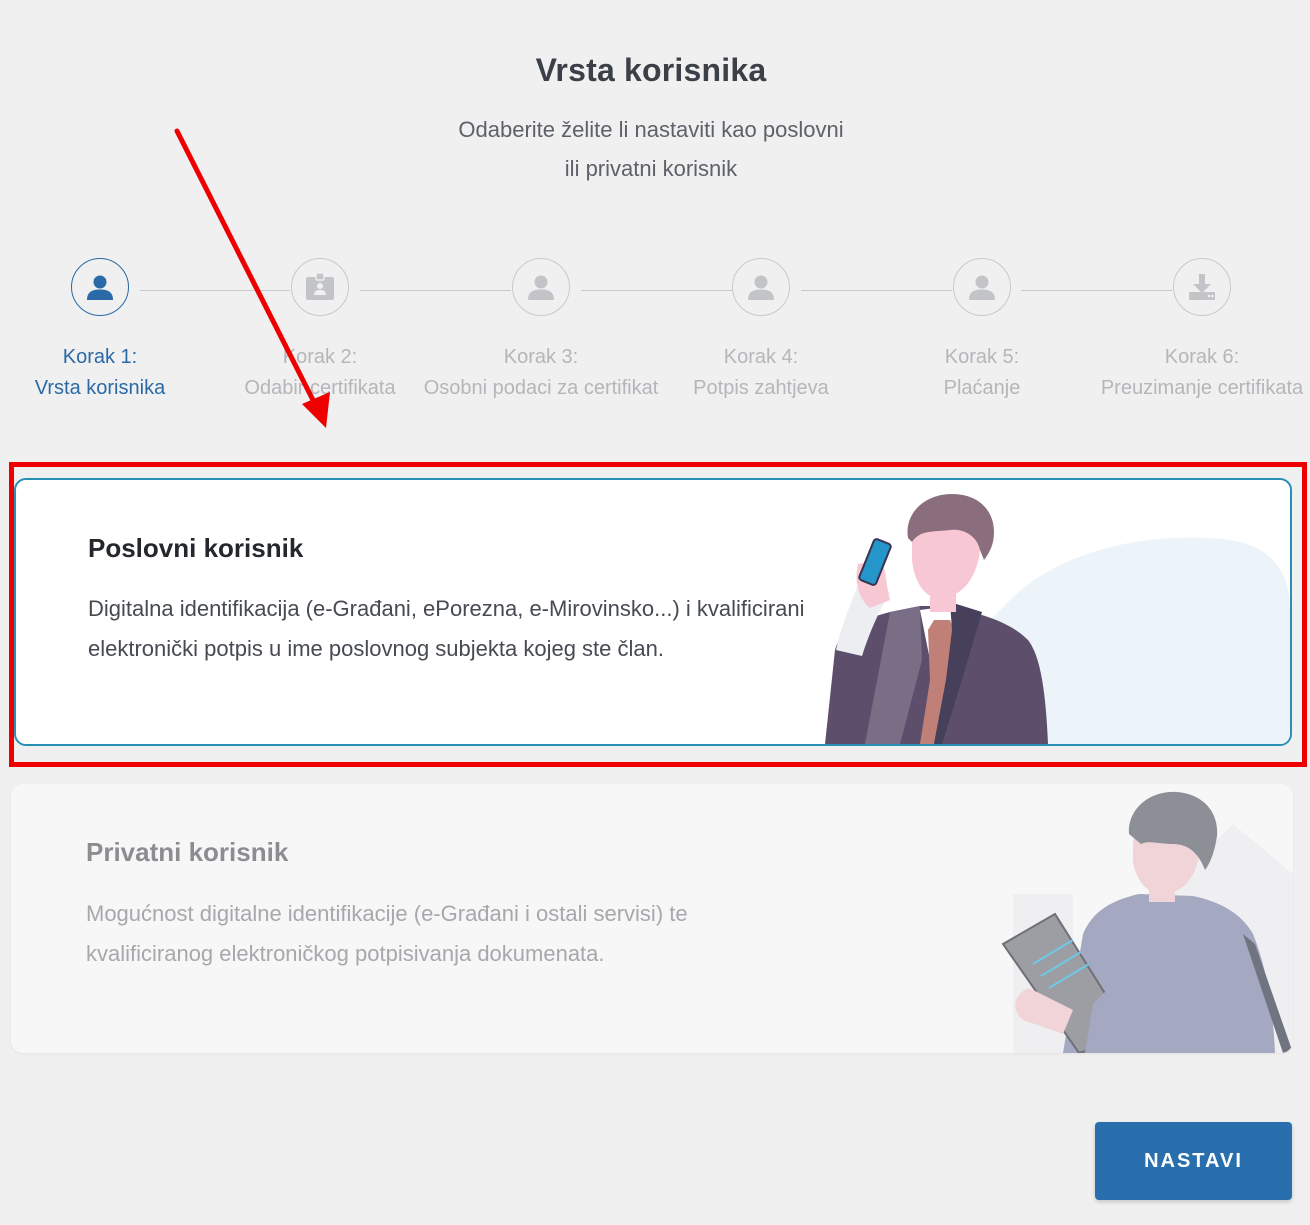  What do you see at coordinates (651, 168) in the screenshot?
I see `subtitle-line: ili privatni korisnik` at bounding box center [651, 168].